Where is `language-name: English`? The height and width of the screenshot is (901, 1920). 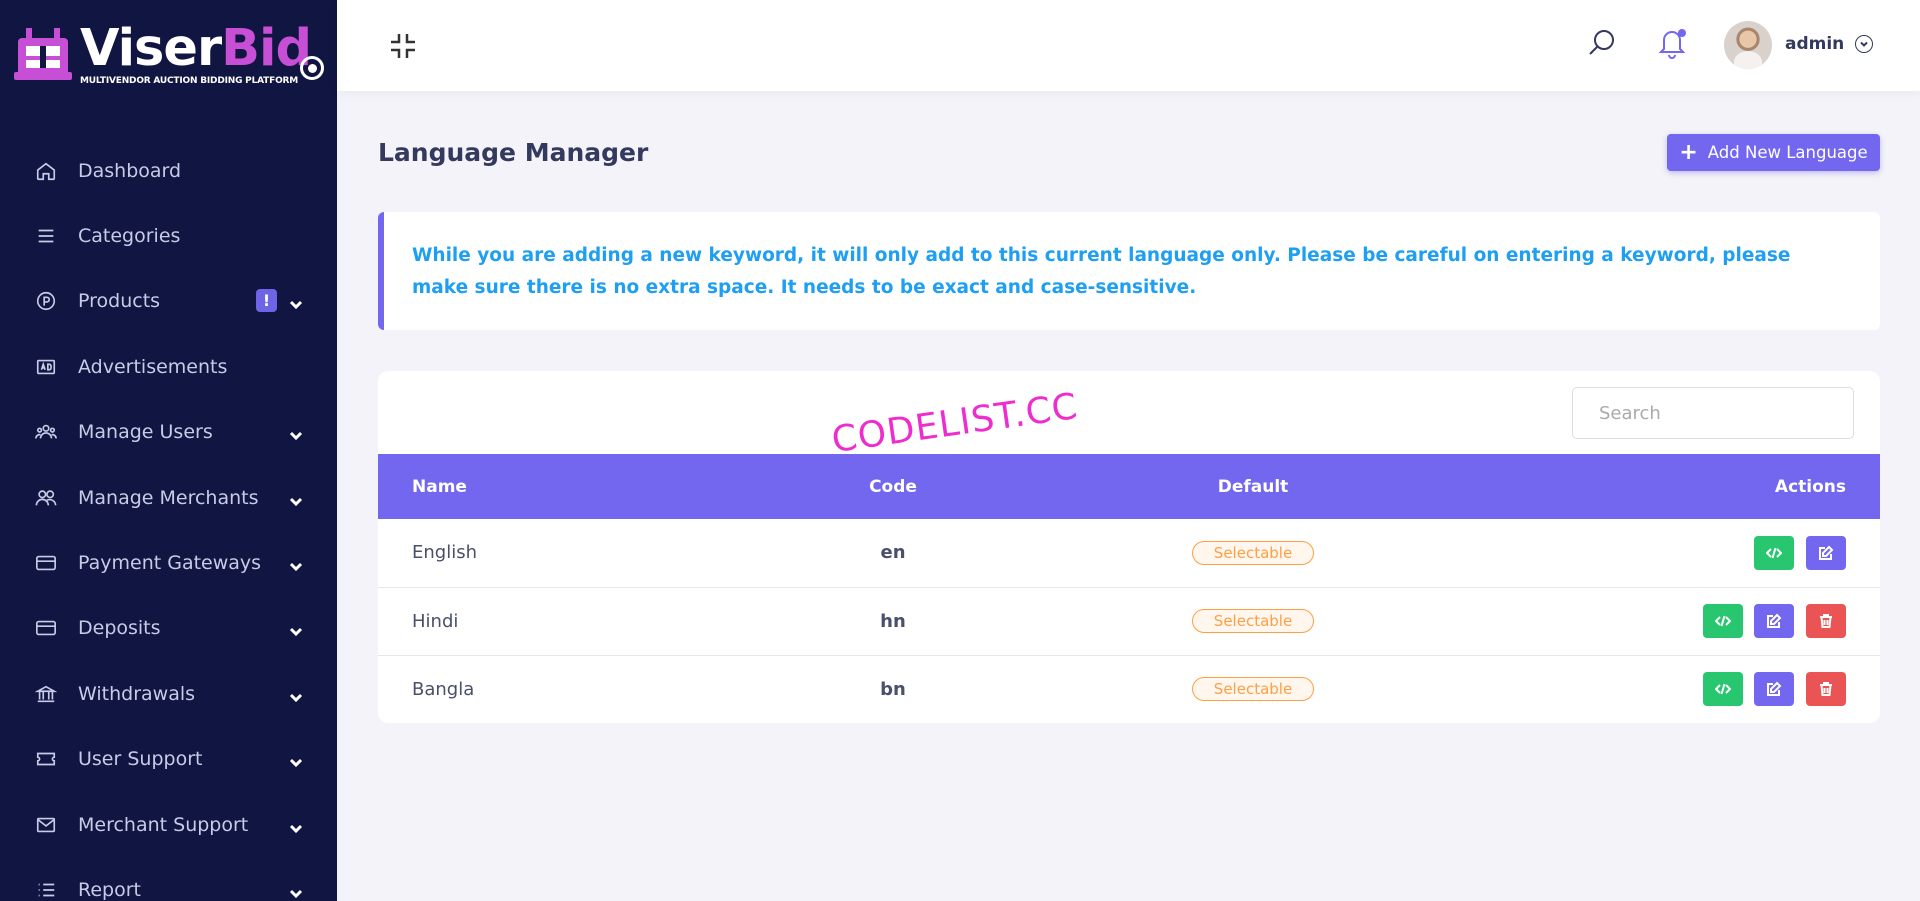 language-name: English is located at coordinates (444, 553).